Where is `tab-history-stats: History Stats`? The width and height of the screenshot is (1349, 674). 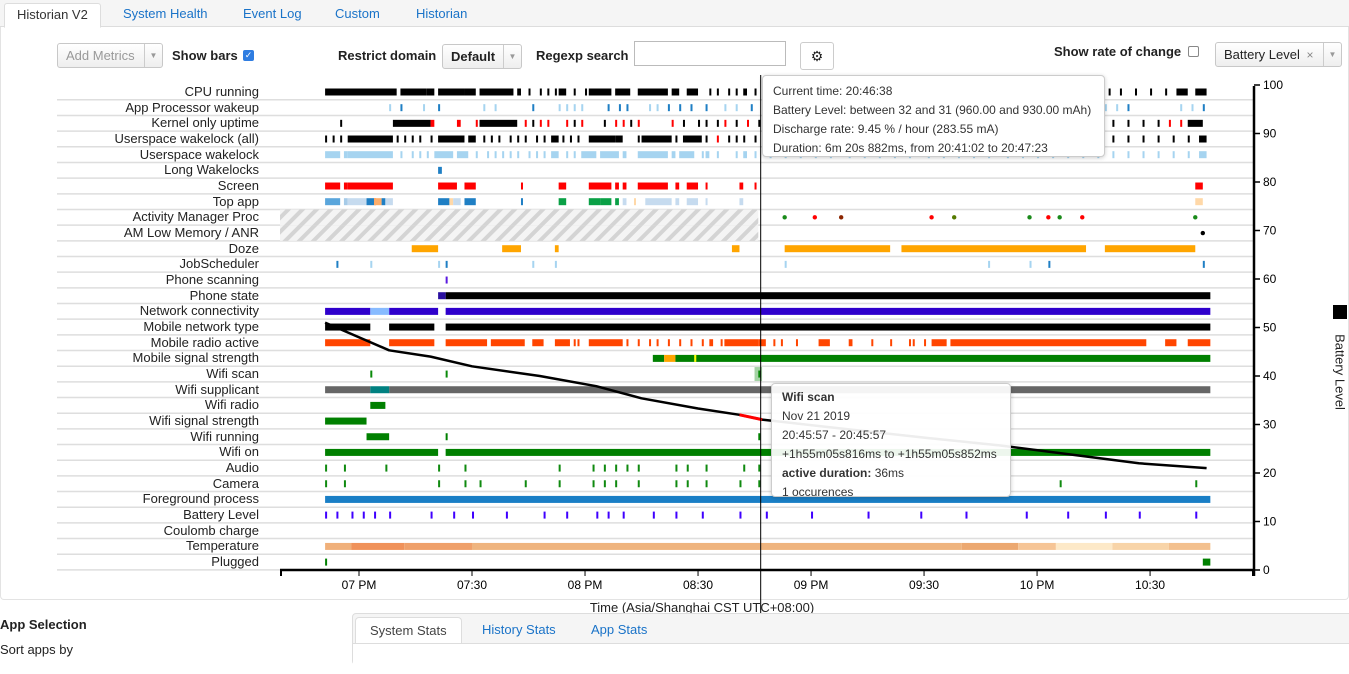
tab-history-stats: History Stats is located at coordinates (519, 630).